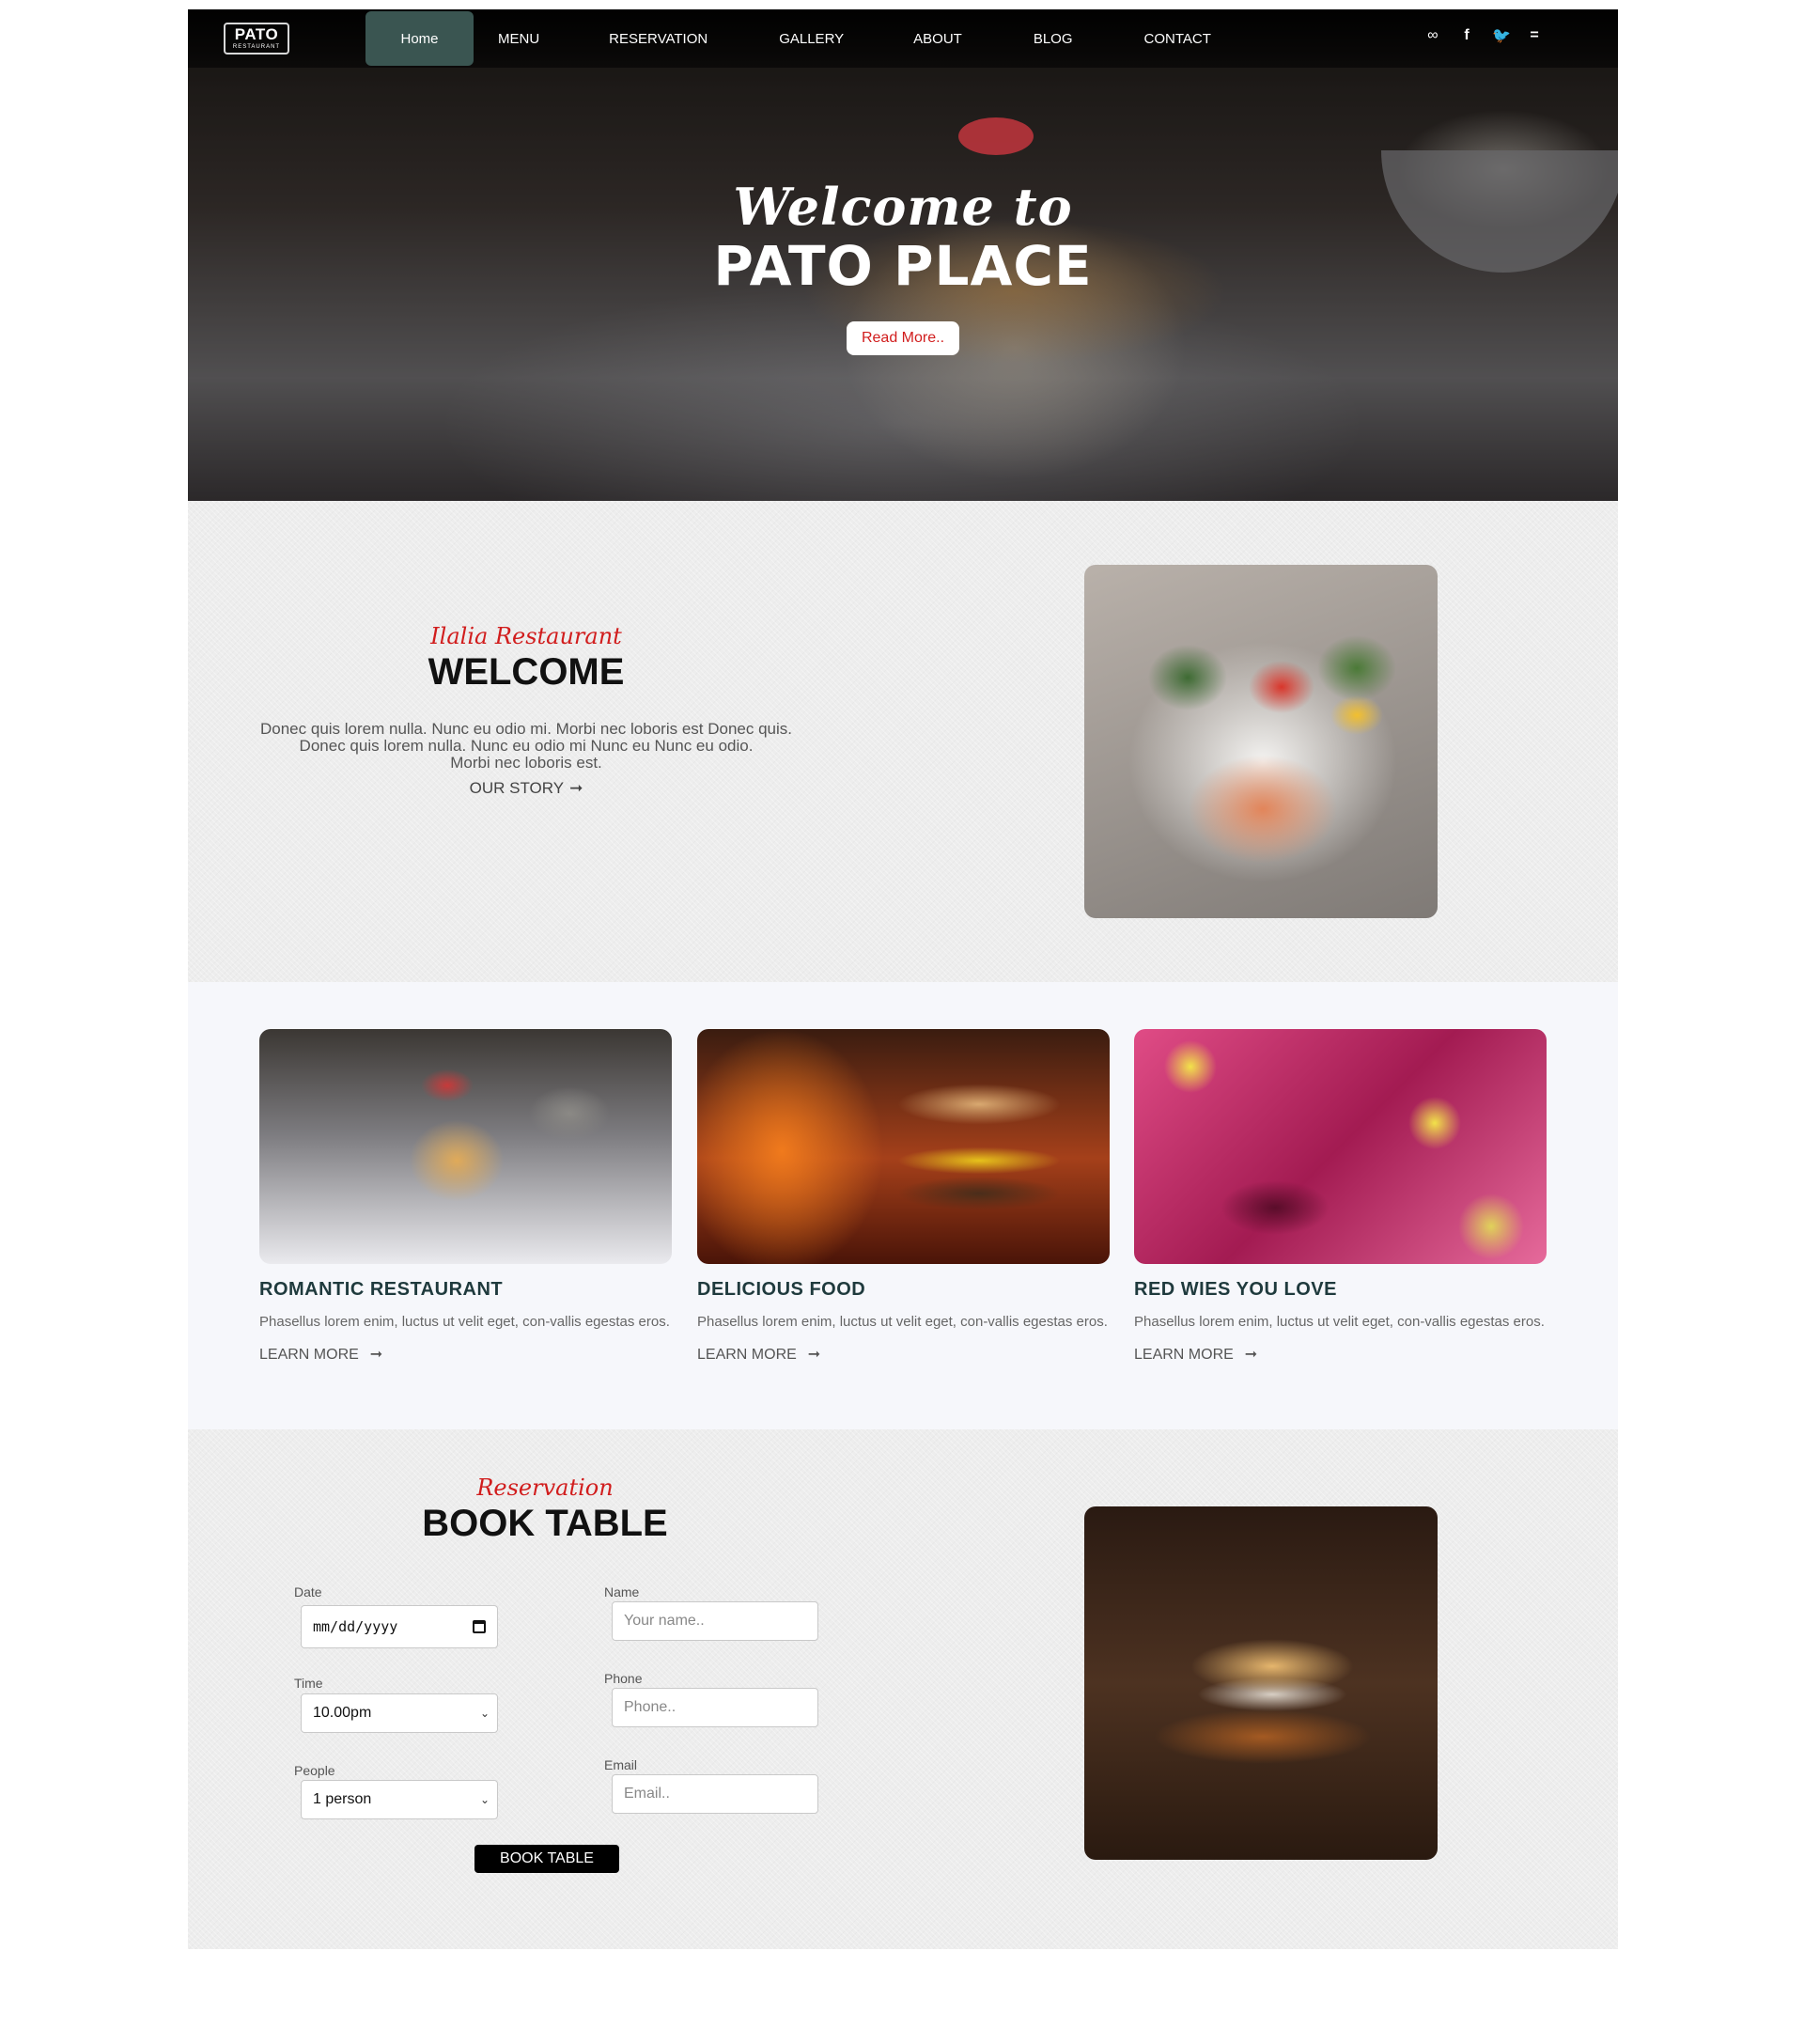  I want to click on nav-contact: CONTACT, so click(1177, 38).